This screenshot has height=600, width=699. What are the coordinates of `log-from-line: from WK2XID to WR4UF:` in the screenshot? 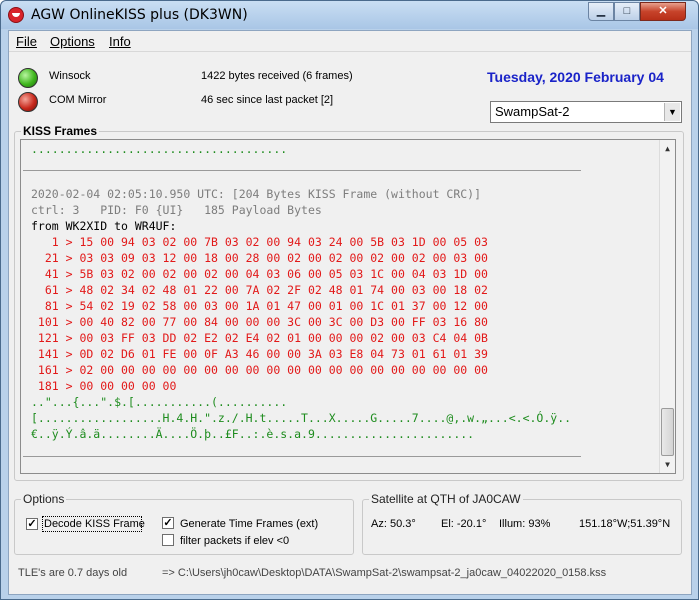 It's located at (104, 226).